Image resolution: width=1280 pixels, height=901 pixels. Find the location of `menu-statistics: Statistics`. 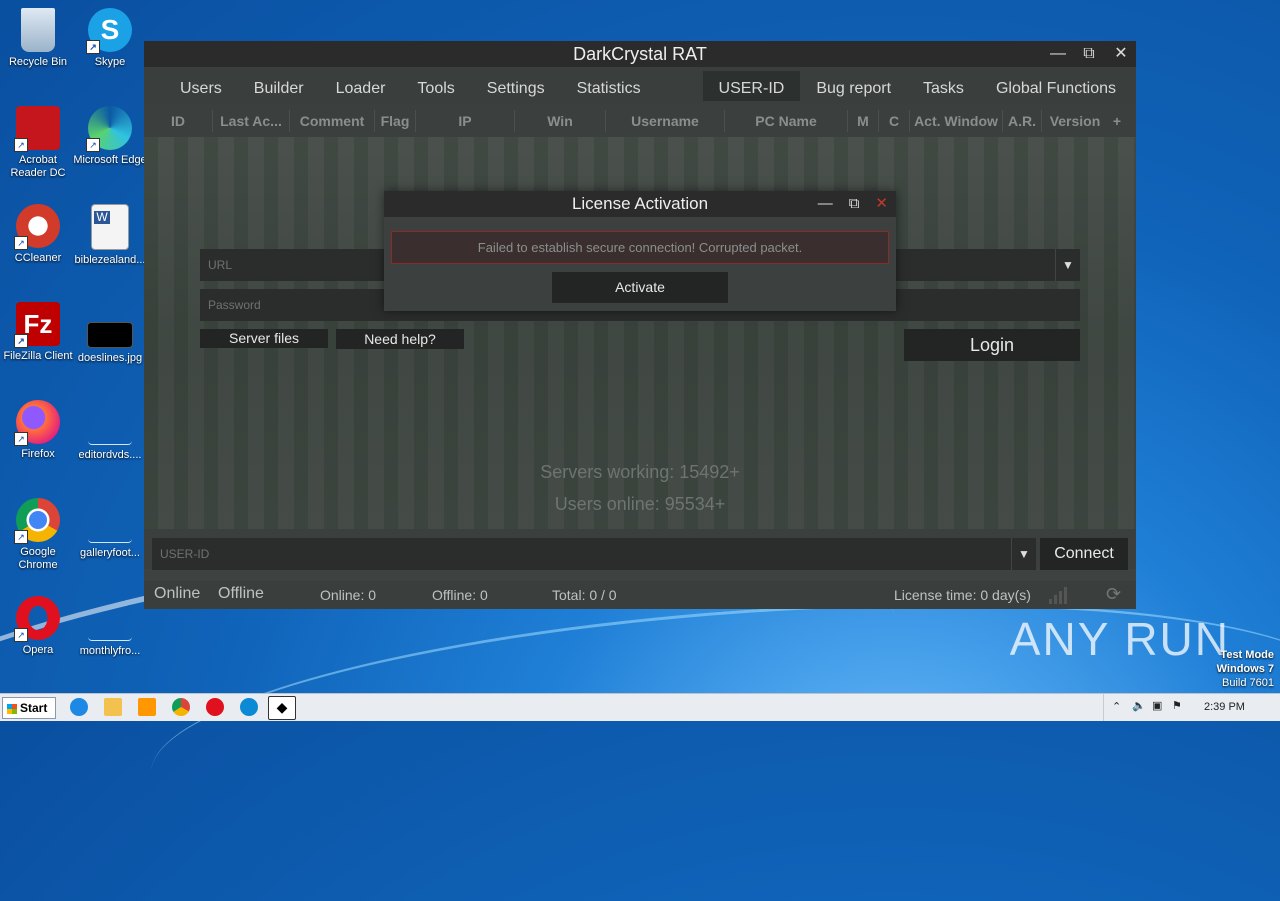

menu-statistics: Statistics is located at coordinates (609, 86).